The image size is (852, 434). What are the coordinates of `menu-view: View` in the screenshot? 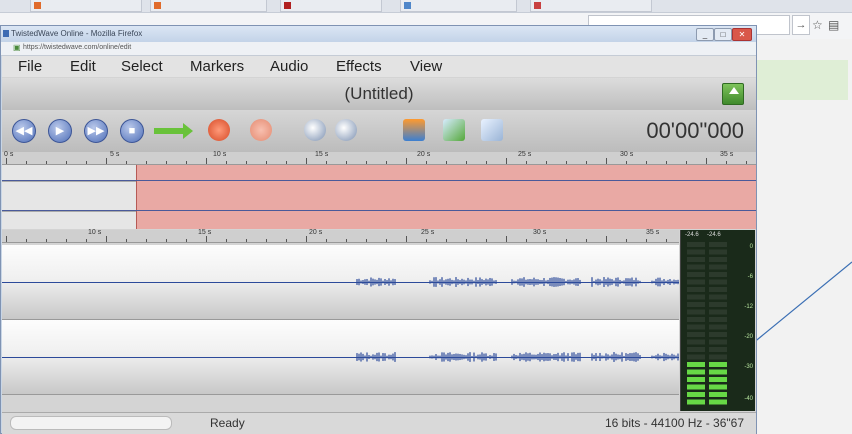 It's located at (426, 66).